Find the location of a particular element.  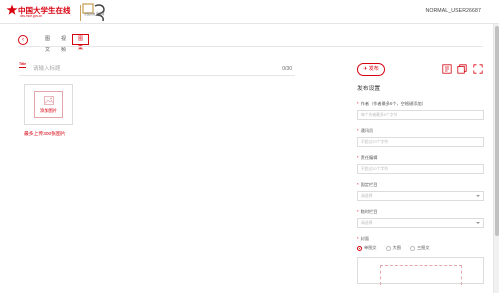

cover-preview is located at coordinates (420, 271).